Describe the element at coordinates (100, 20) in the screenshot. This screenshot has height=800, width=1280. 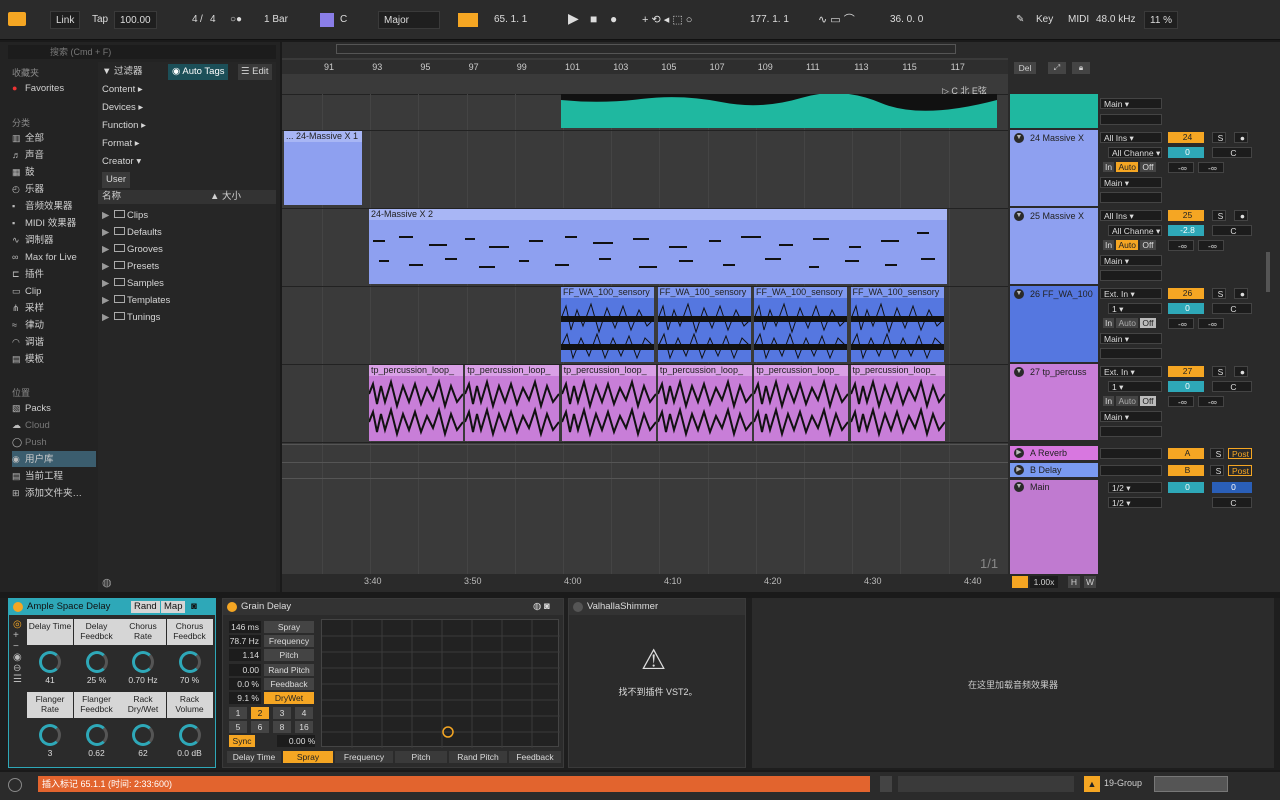
I see `tap-button: Tap` at that location.